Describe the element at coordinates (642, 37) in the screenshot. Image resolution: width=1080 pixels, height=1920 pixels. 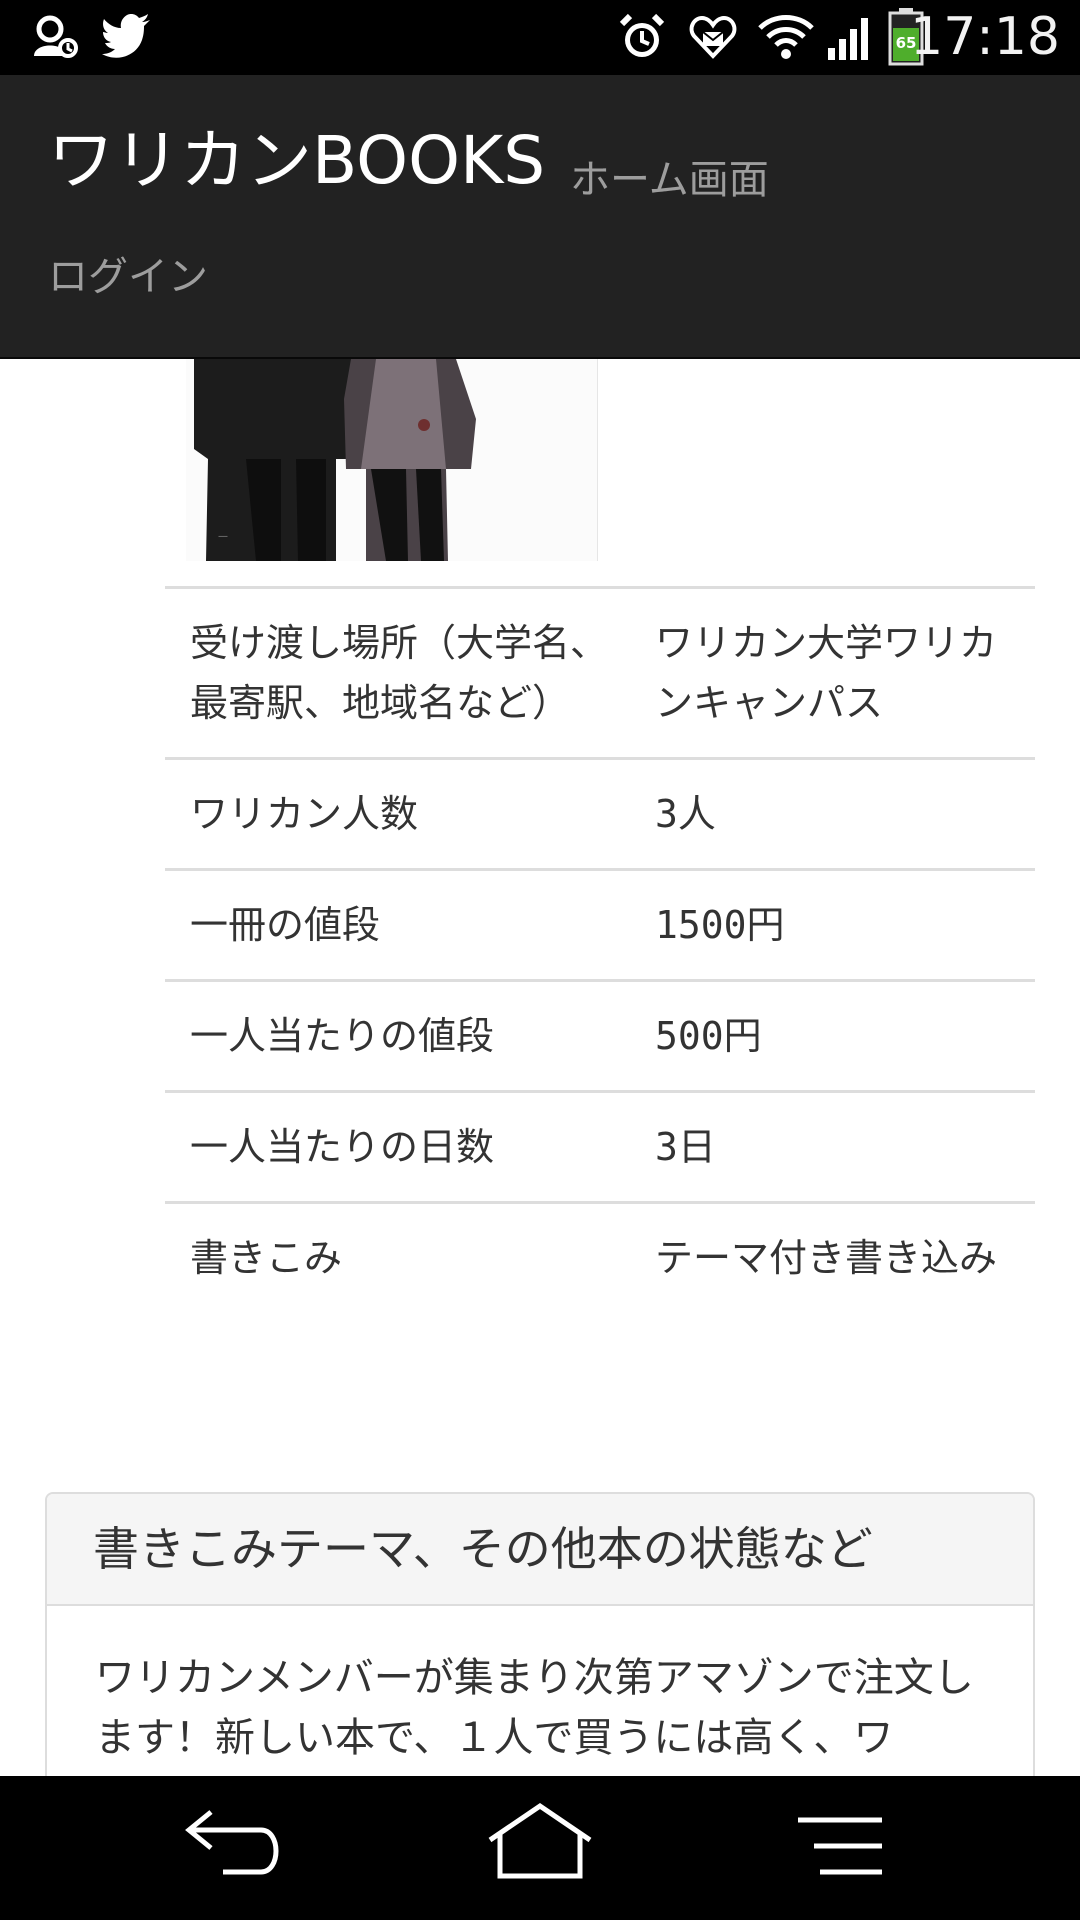
I see `alarm-icon` at that location.